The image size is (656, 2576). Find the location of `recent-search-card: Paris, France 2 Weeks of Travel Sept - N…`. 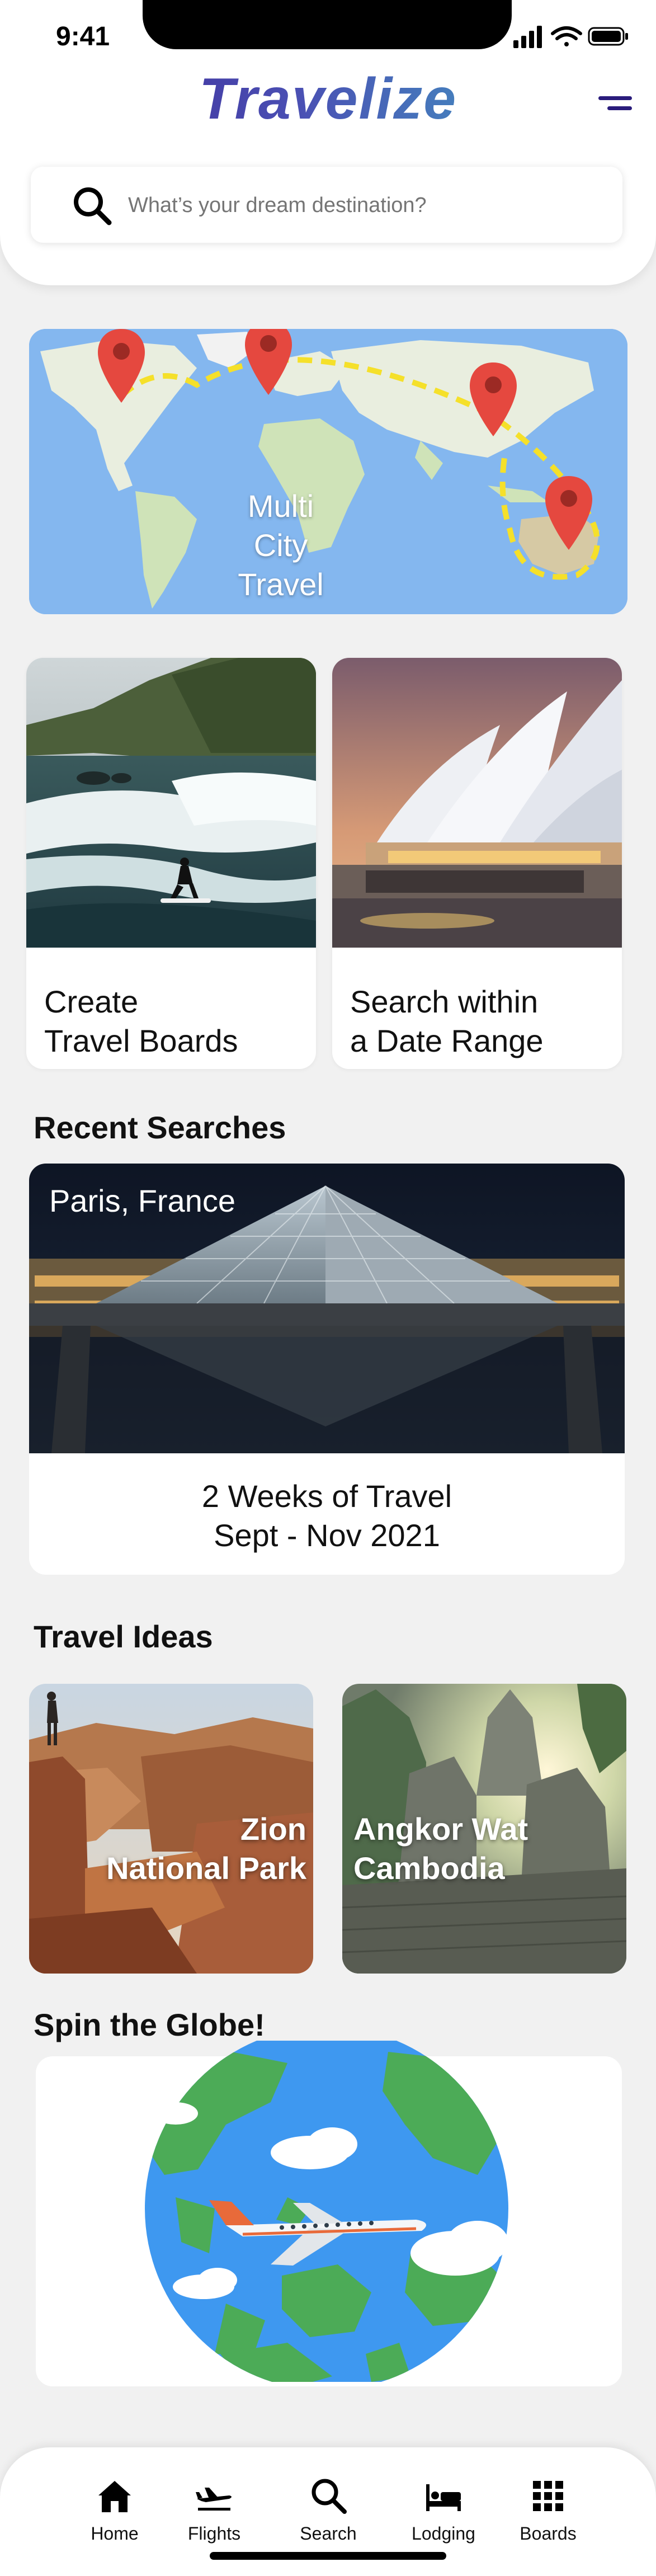

recent-search-card: Paris, France 2 Weeks of Travel Sept - N… is located at coordinates (327, 1369).